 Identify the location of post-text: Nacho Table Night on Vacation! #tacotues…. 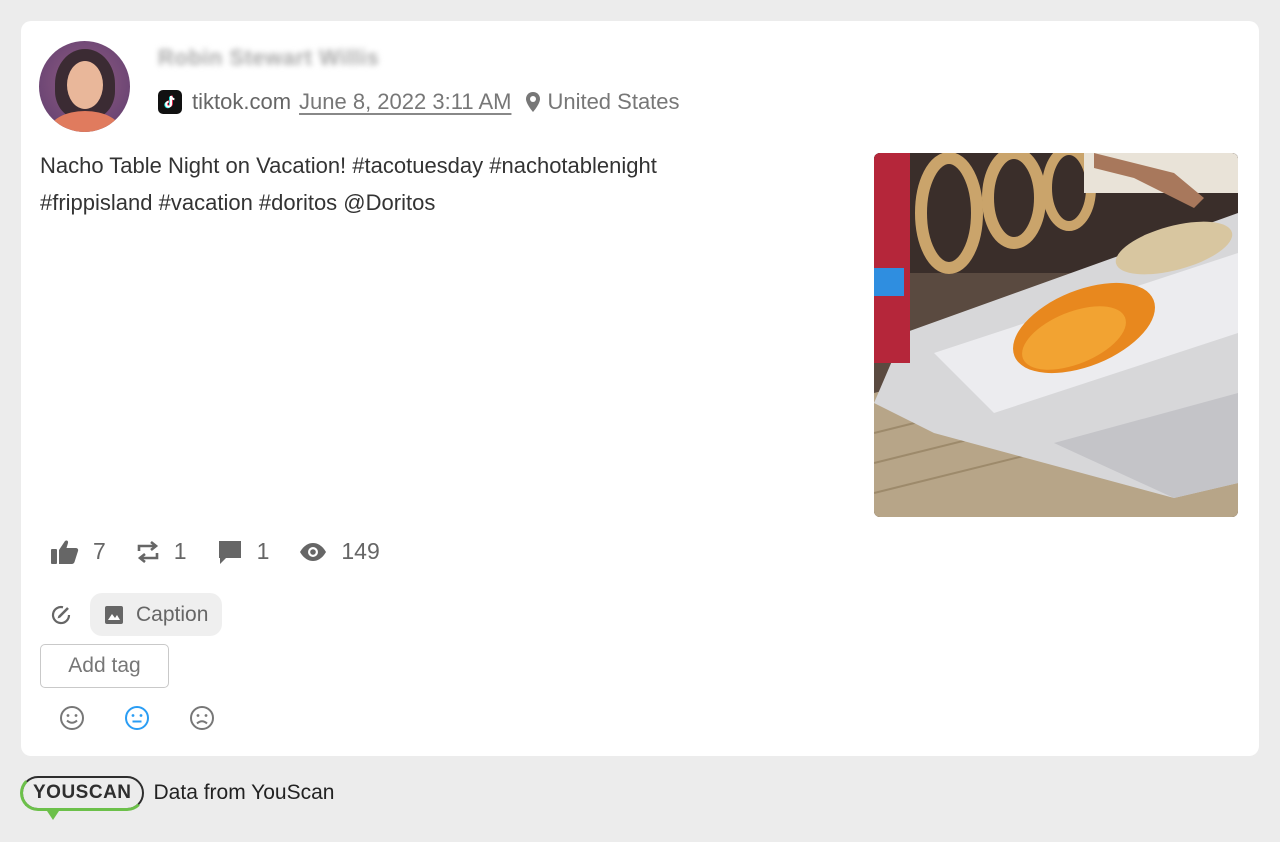
(440, 184).